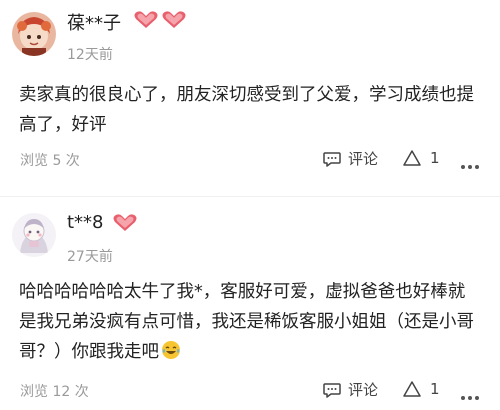  I want to click on view-count: 浏览 12 次, so click(54, 392).